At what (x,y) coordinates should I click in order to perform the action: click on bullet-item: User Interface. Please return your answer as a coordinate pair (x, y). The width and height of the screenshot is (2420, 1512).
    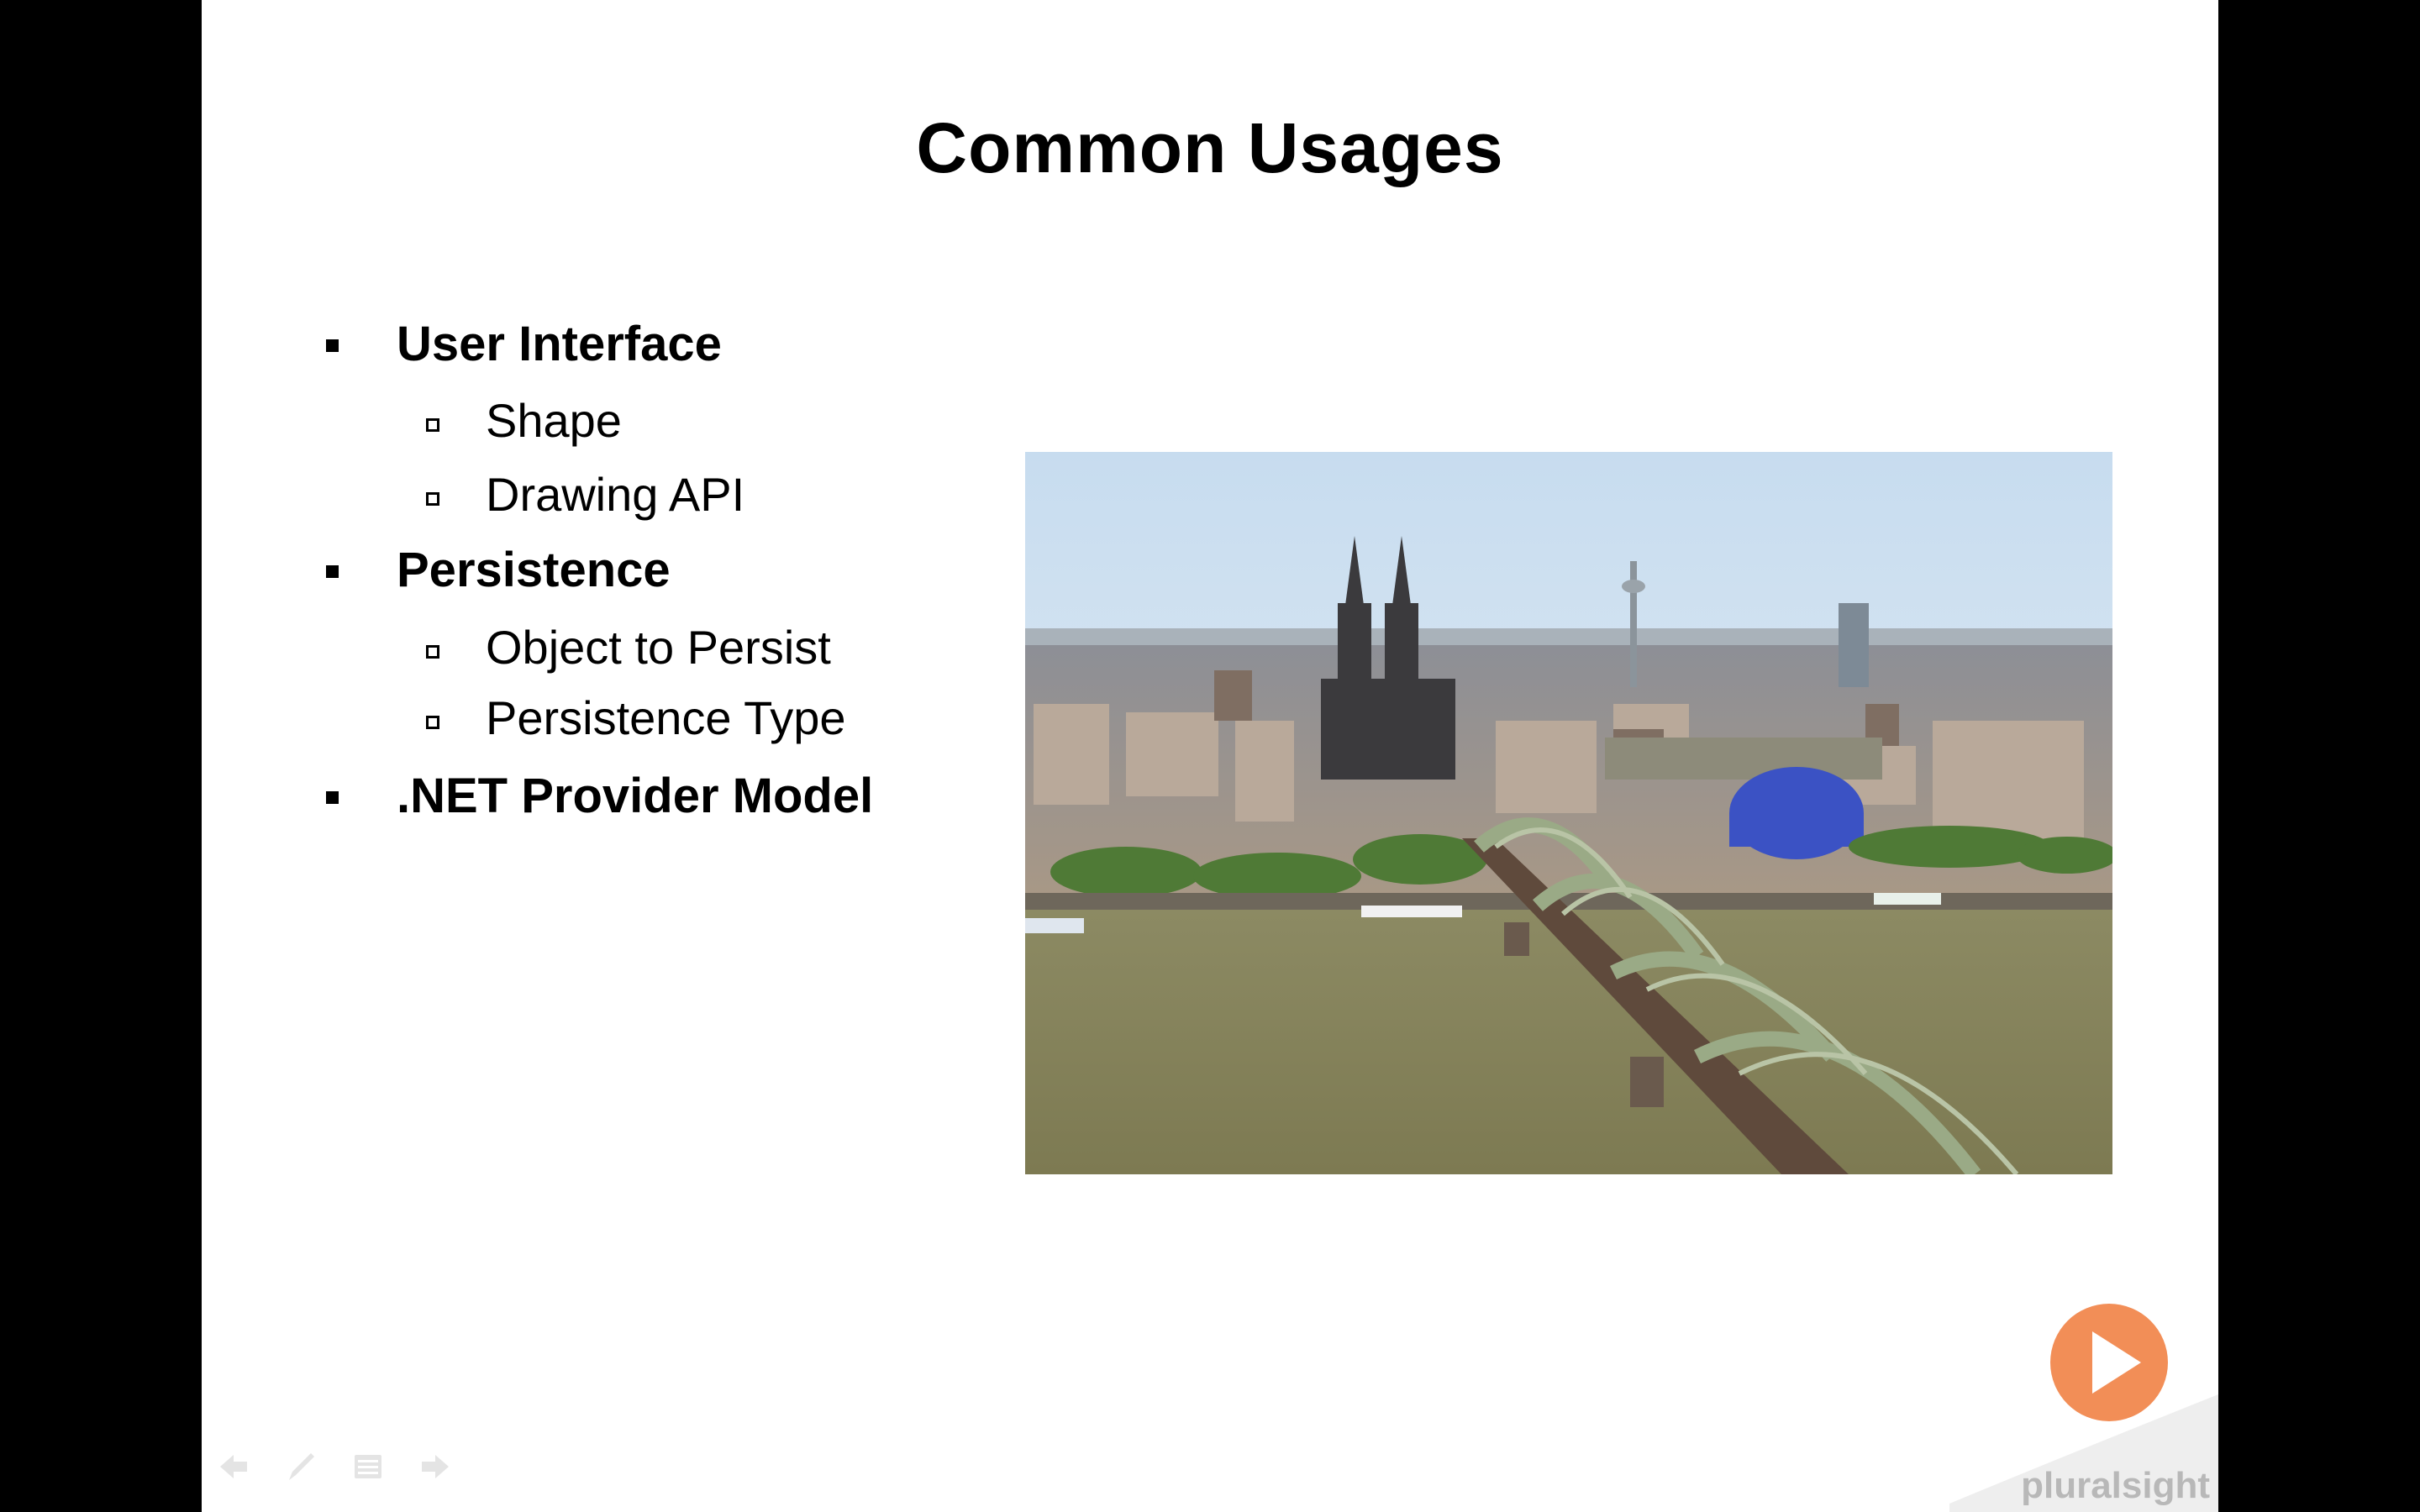
    Looking at the image, I should click on (524, 344).